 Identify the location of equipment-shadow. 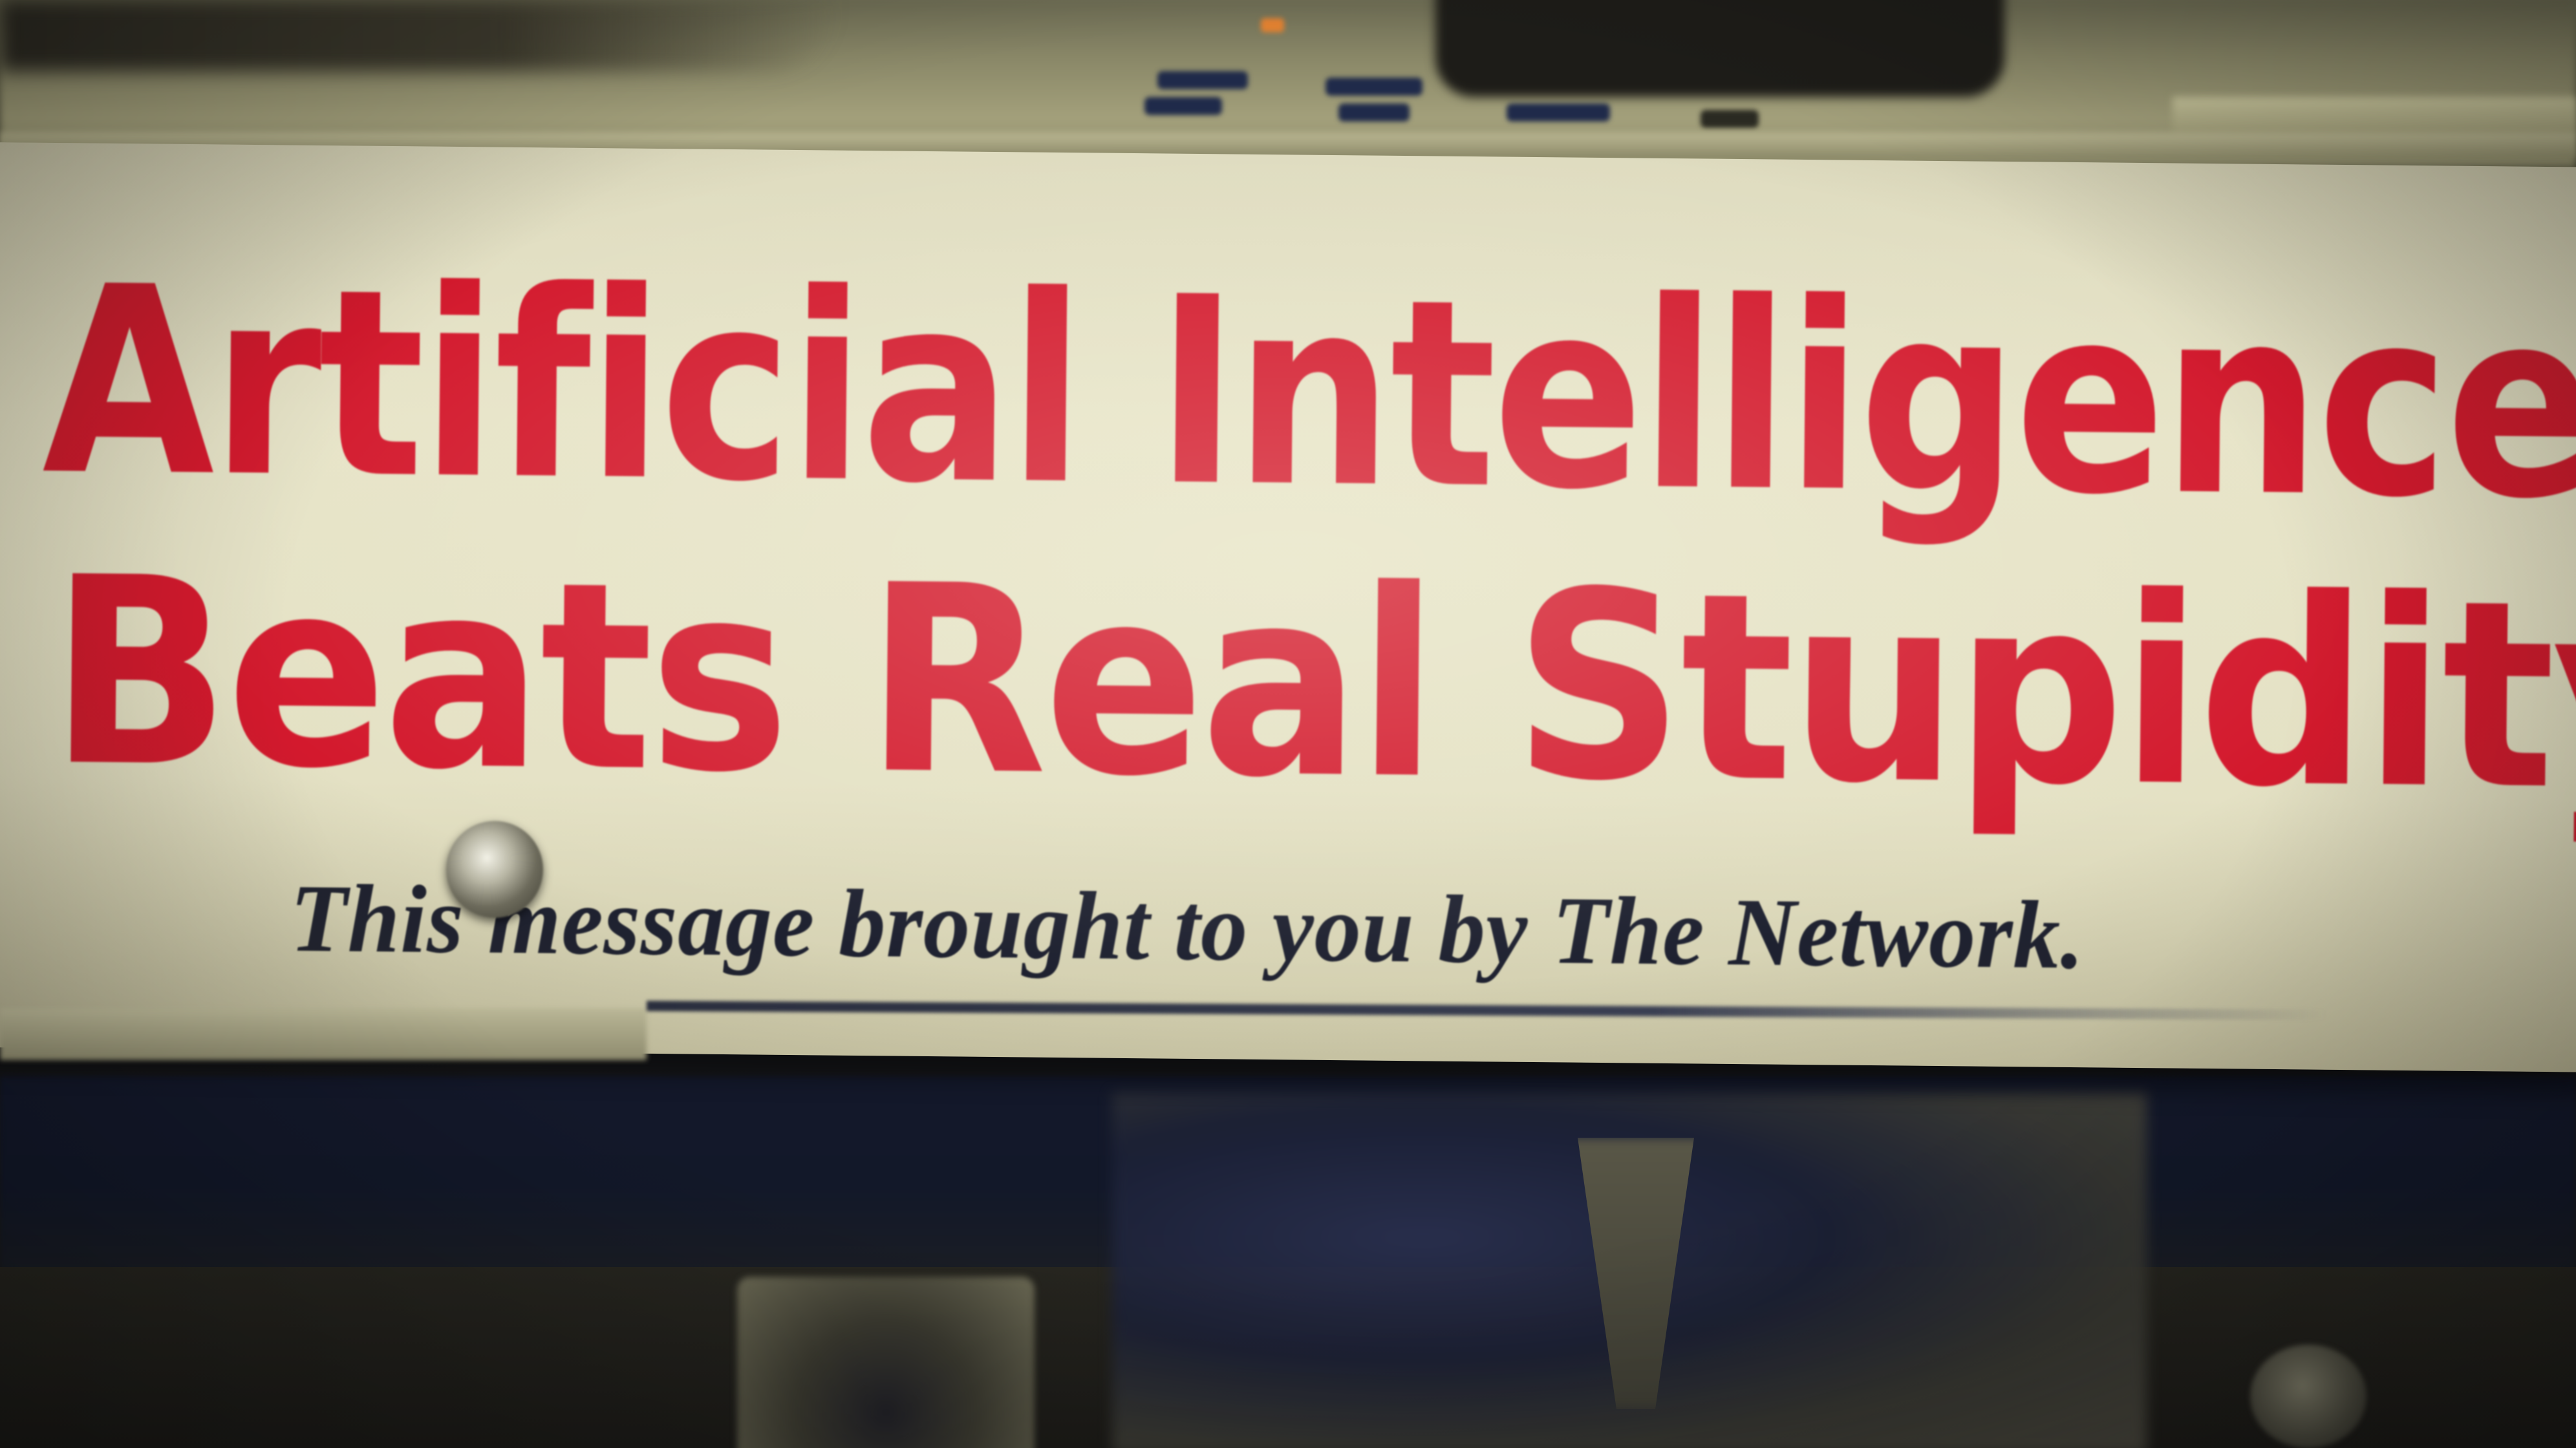
(420, 36).